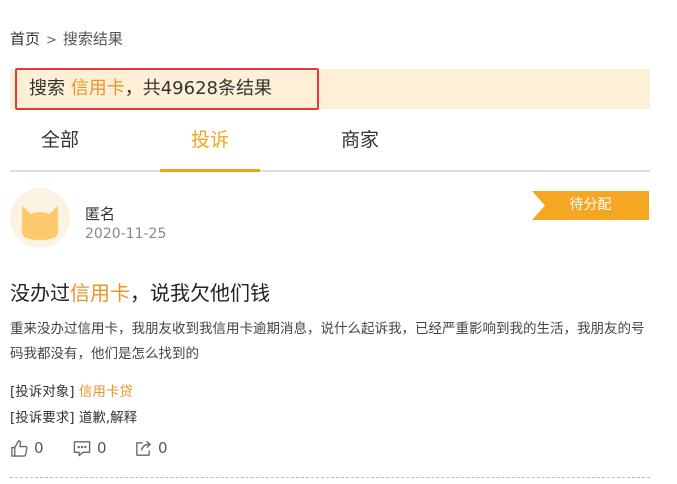 The height and width of the screenshot is (484, 677). What do you see at coordinates (92, 39) in the screenshot?
I see `breadcrumb-current: 搜索结果` at bounding box center [92, 39].